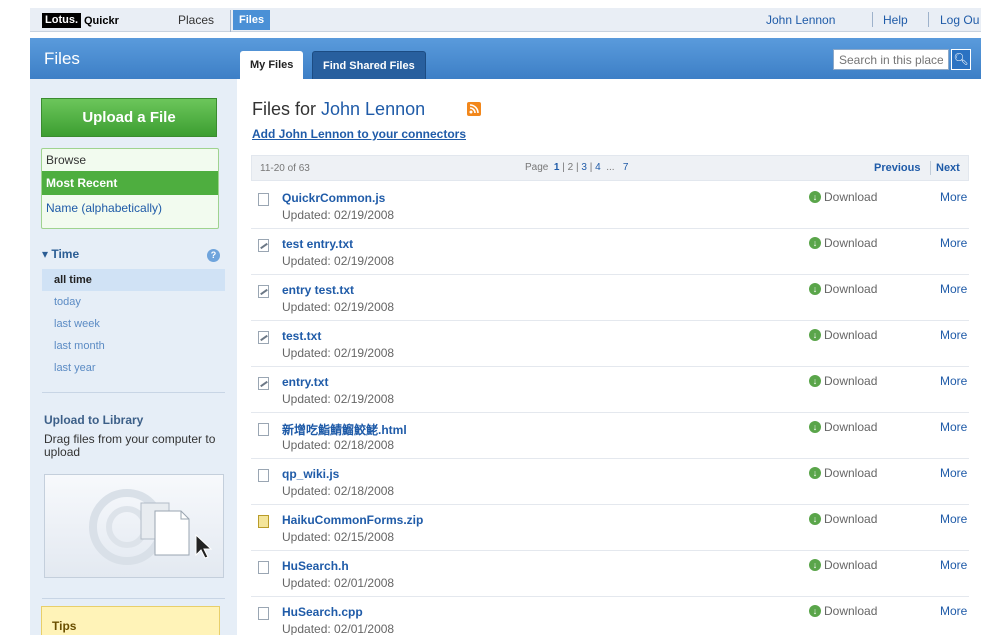 The image size is (981, 635). I want to click on logo-lotus-text: Lotus., so click(61, 20).